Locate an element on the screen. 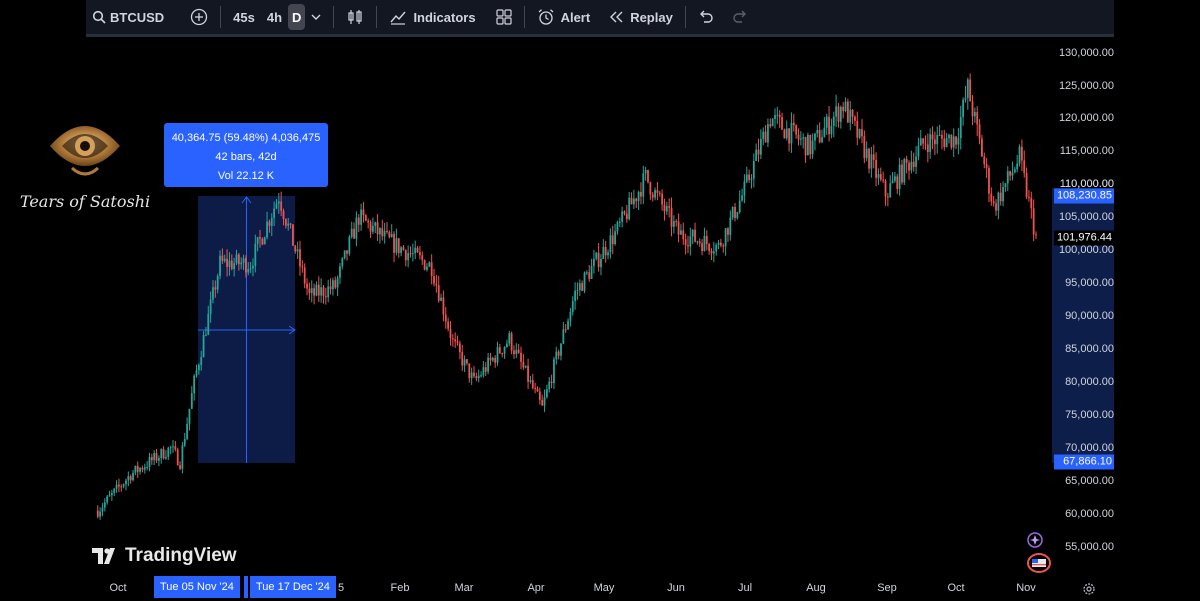 Image resolution: width=1200 pixels, height=601 pixels. compare-symbol-button is located at coordinates (199, 17).